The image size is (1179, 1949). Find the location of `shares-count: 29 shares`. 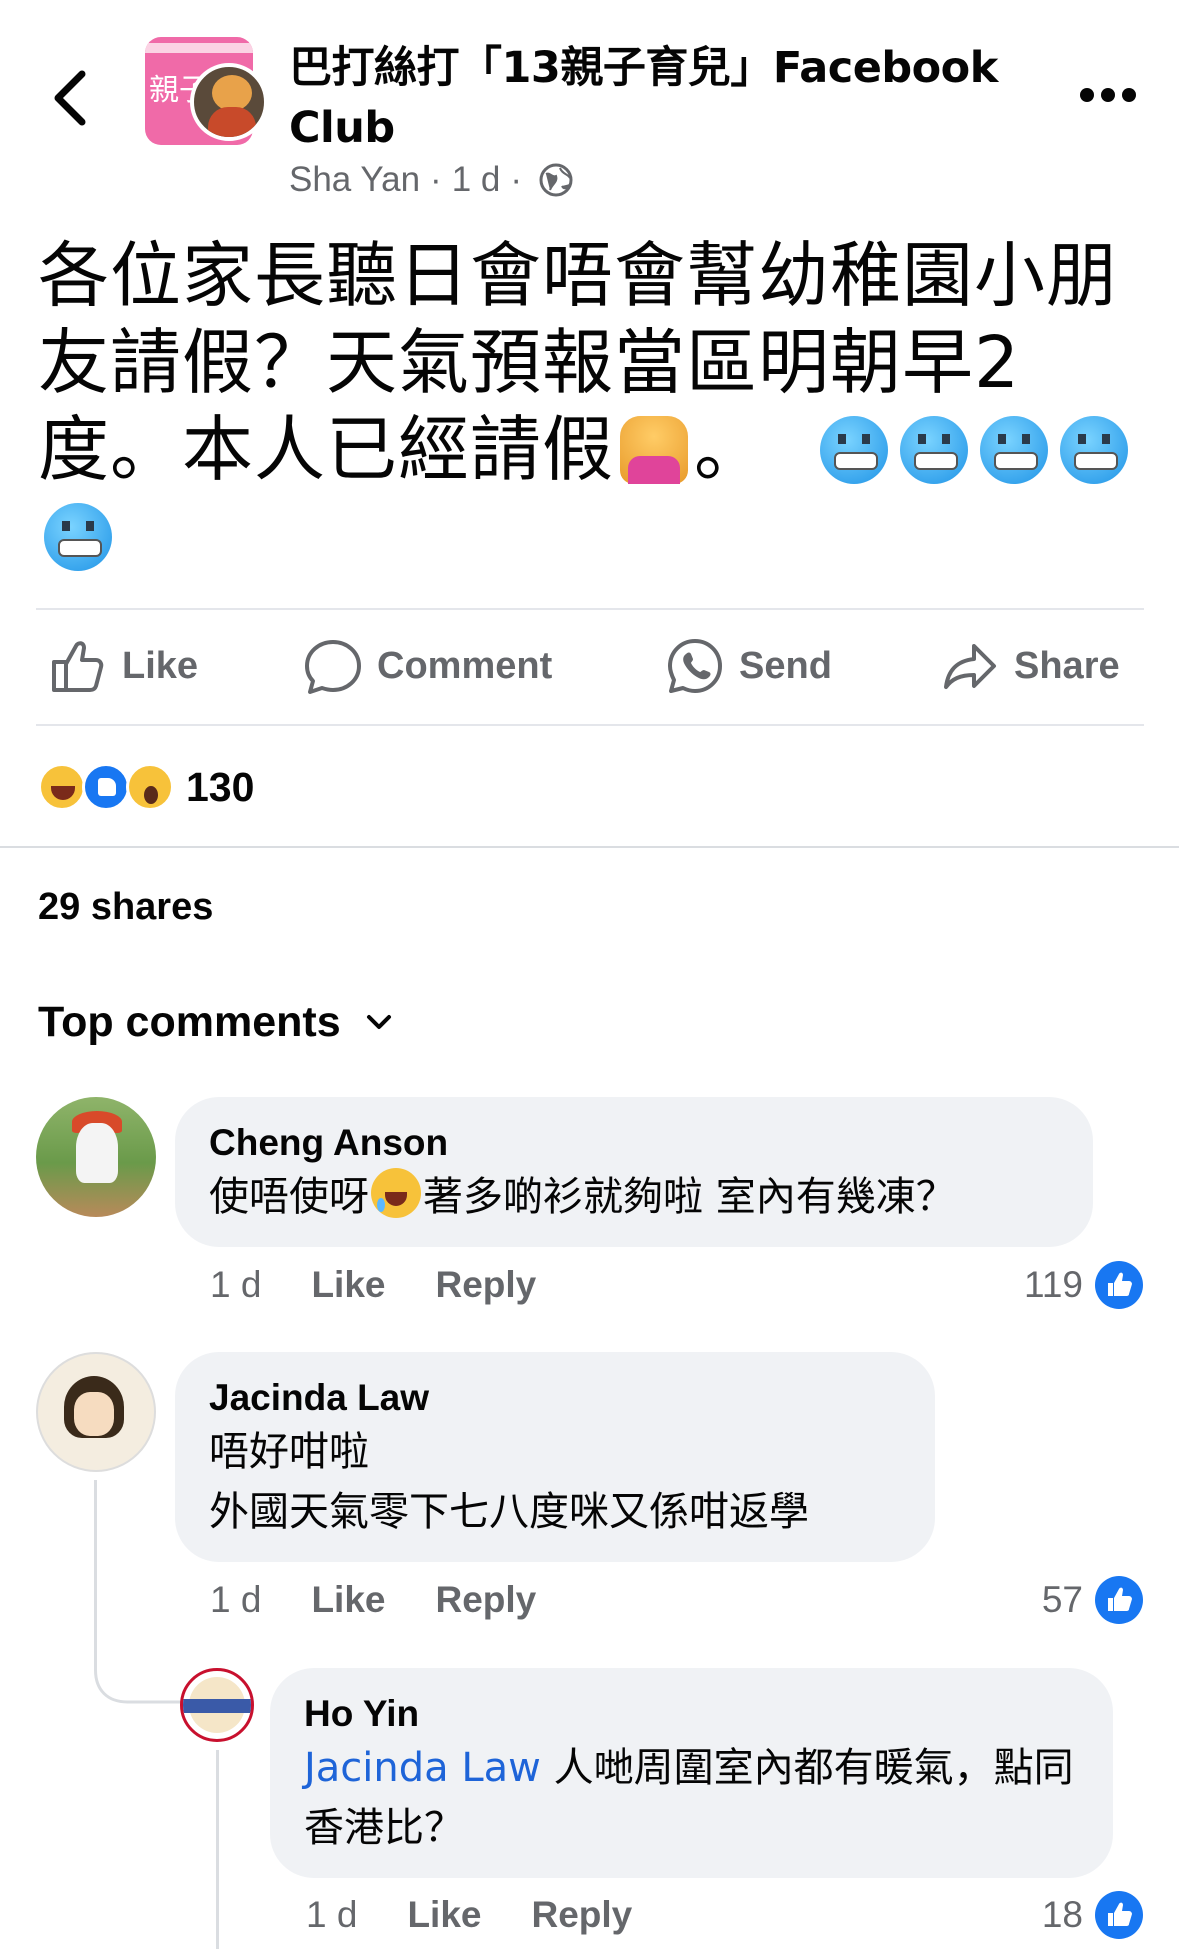

shares-count: 29 shares is located at coordinates (125, 907).